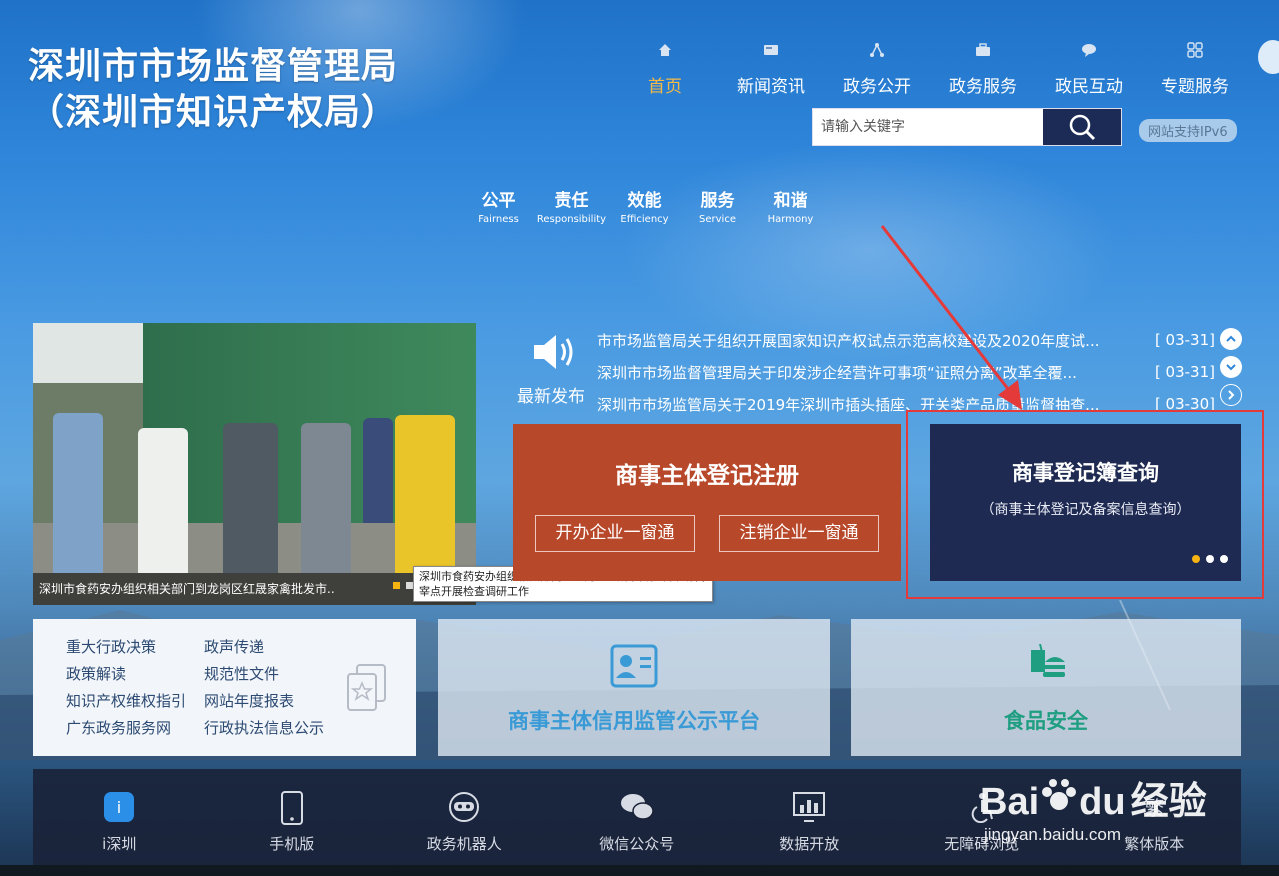 The image size is (1279, 876). What do you see at coordinates (1188, 130) in the screenshot?
I see `ipv6-badge: 网站支持IPv6` at bounding box center [1188, 130].